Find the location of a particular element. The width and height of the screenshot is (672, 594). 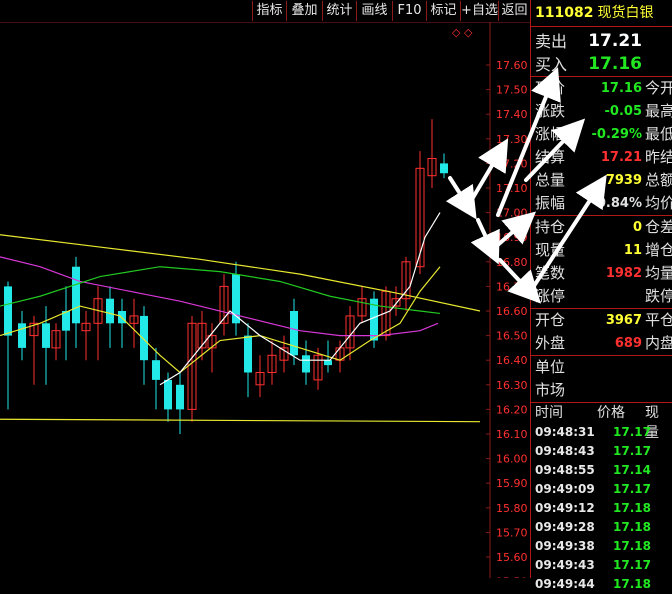

quote-stat-label-2: 均价 is located at coordinates (658, 203).